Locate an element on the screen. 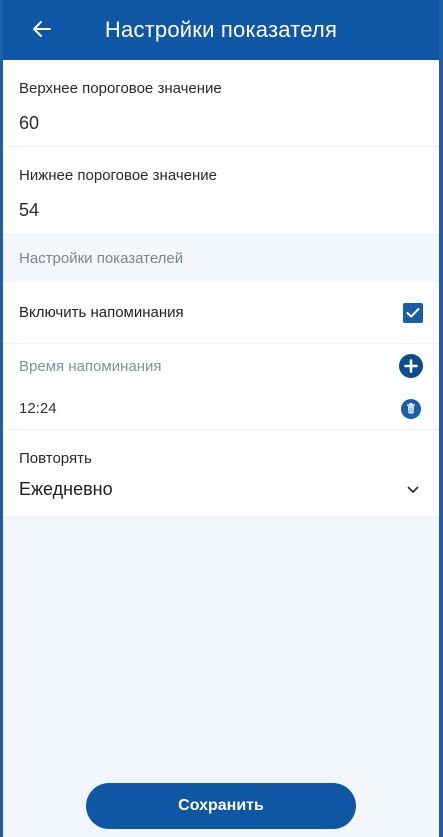 The width and height of the screenshot is (443, 837). upper-threshold-field: Верхнее пороговое значение 60 is located at coordinates (221, 103).